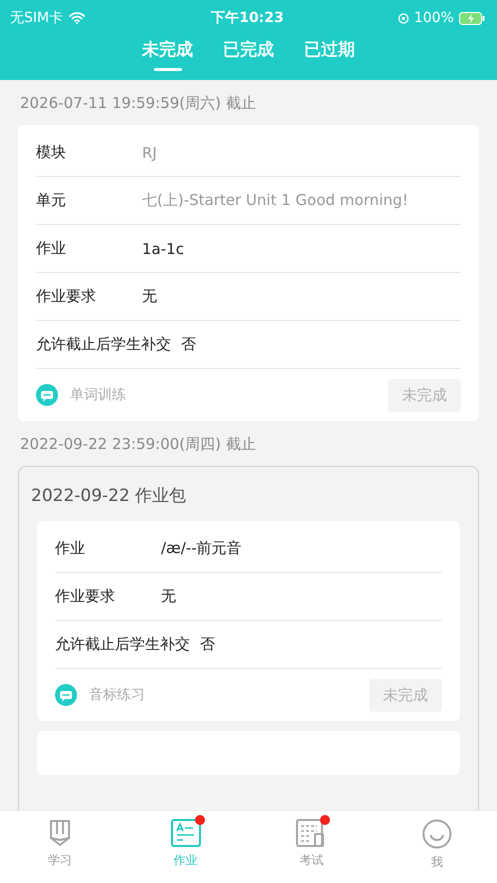 This screenshot has height=883, width=497. What do you see at coordinates (247, 18) in the screenshot?
I see `clock-text: 下午10:23` at bounding box center [247, 18].